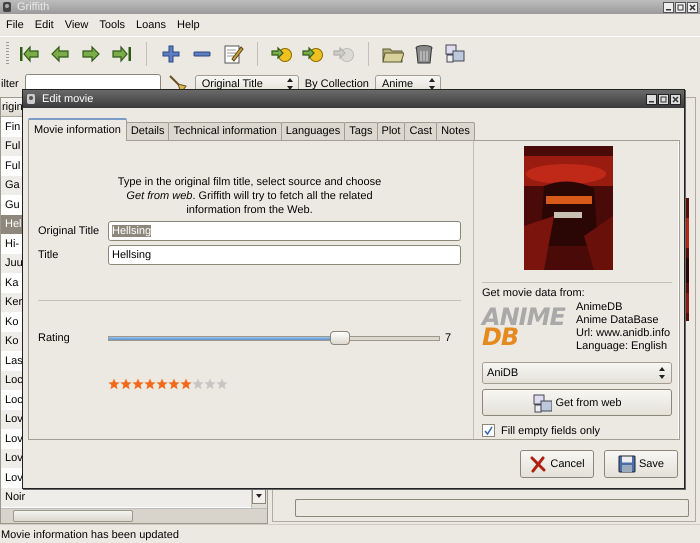  Describe the element at coordinates (45, 25) in the screenshot. I see `menu-item: Edit` at that location.